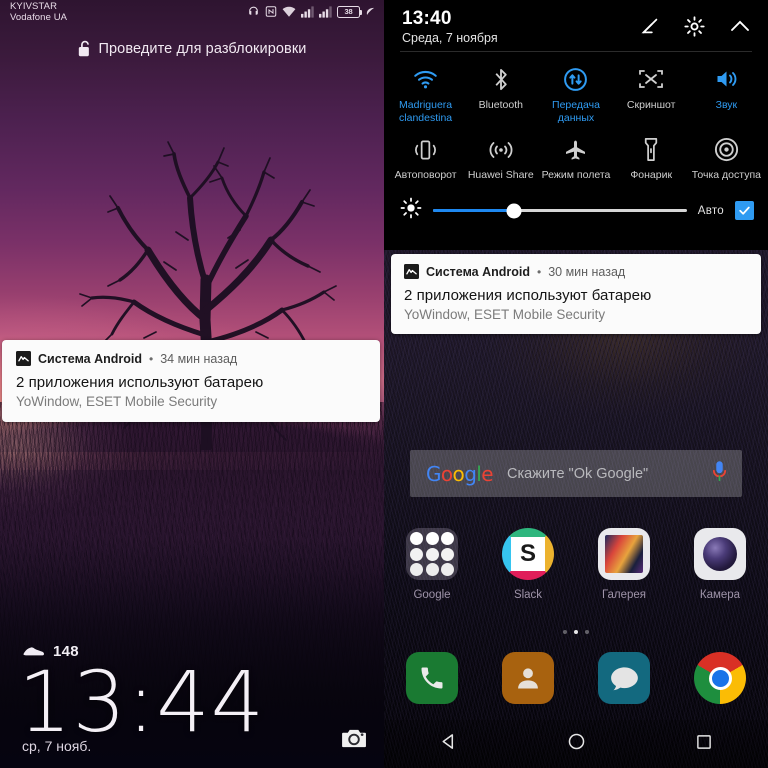  I want to click on qs-tile-auto-rotate: Автоповорот, so click(425, 161).